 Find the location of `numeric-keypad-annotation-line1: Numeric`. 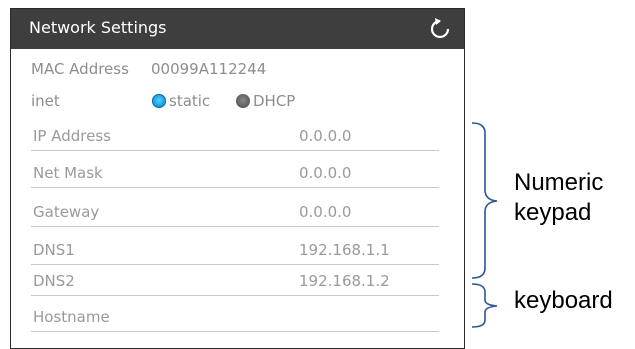

numeric-keypad-annotation-line1: Numeric is located at coordinates (559, 182).